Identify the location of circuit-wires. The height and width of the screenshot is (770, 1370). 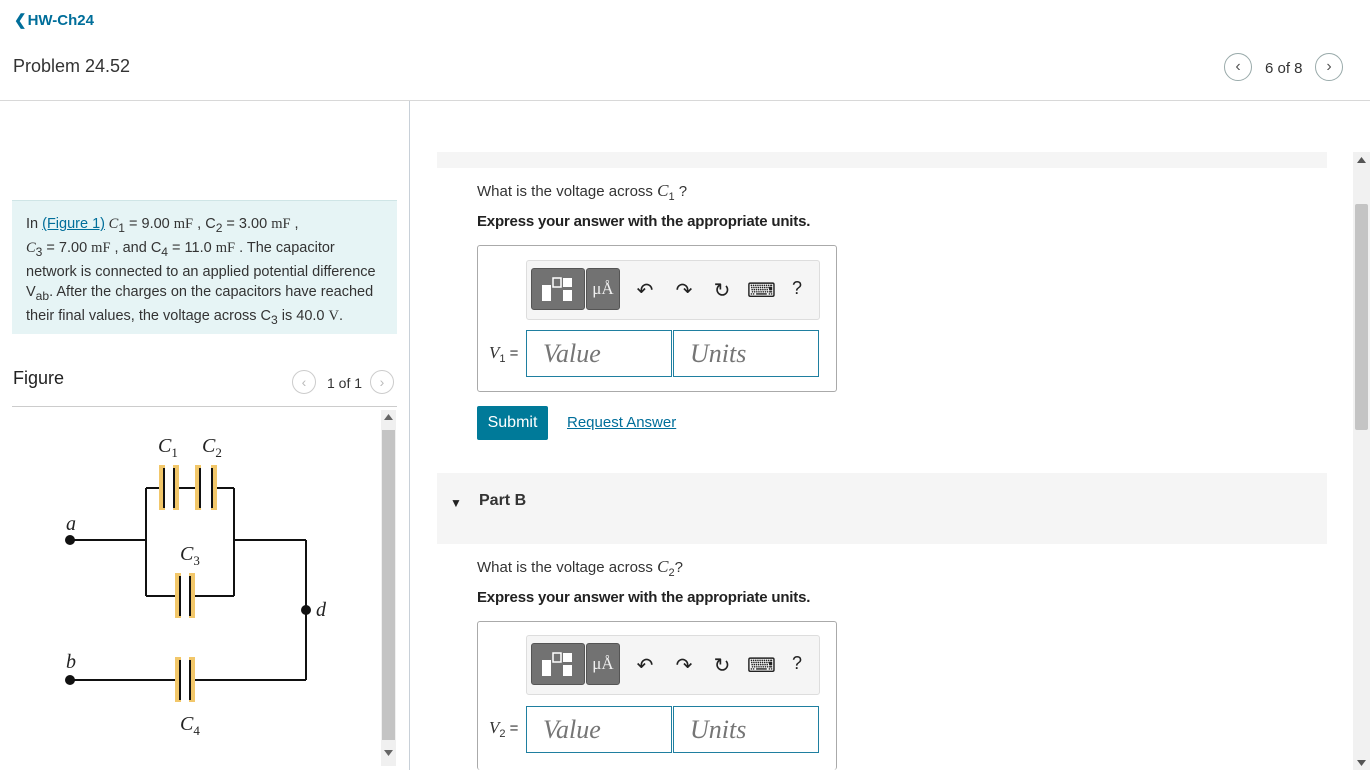
(188, 584).